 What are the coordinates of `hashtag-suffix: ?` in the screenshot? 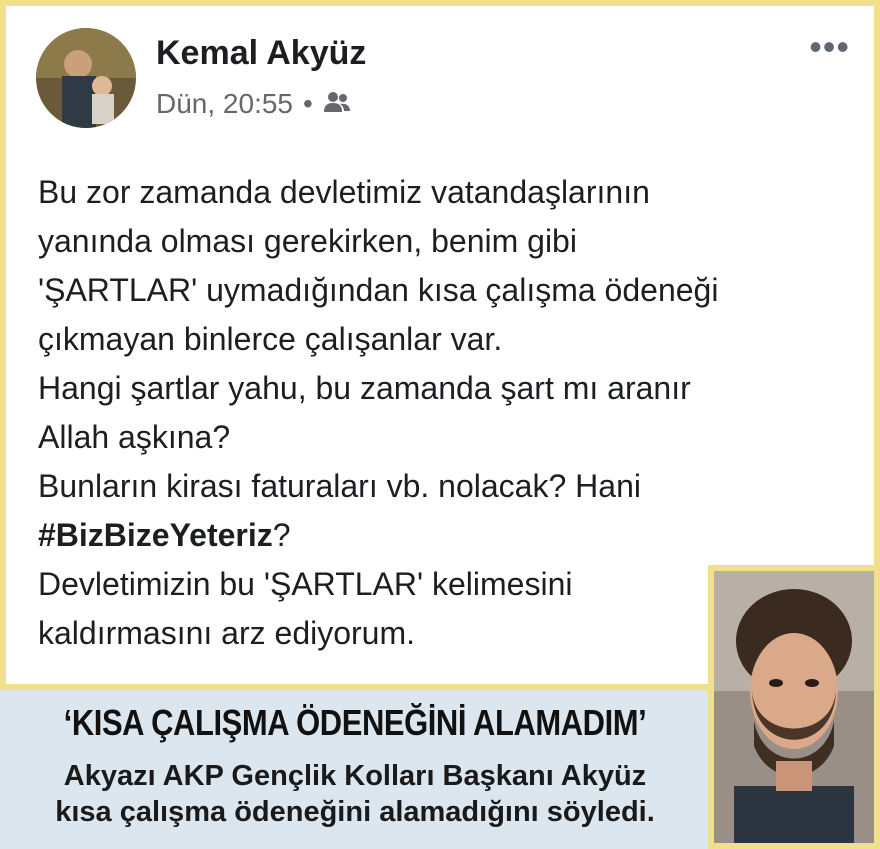 It's located at (281, 535).